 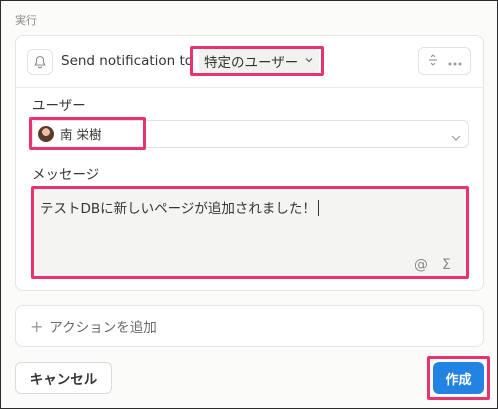 What do you see at coordinates (37, 326) in the screenshot?
I see `plus-icon: +` at bounding box center [37, 326].